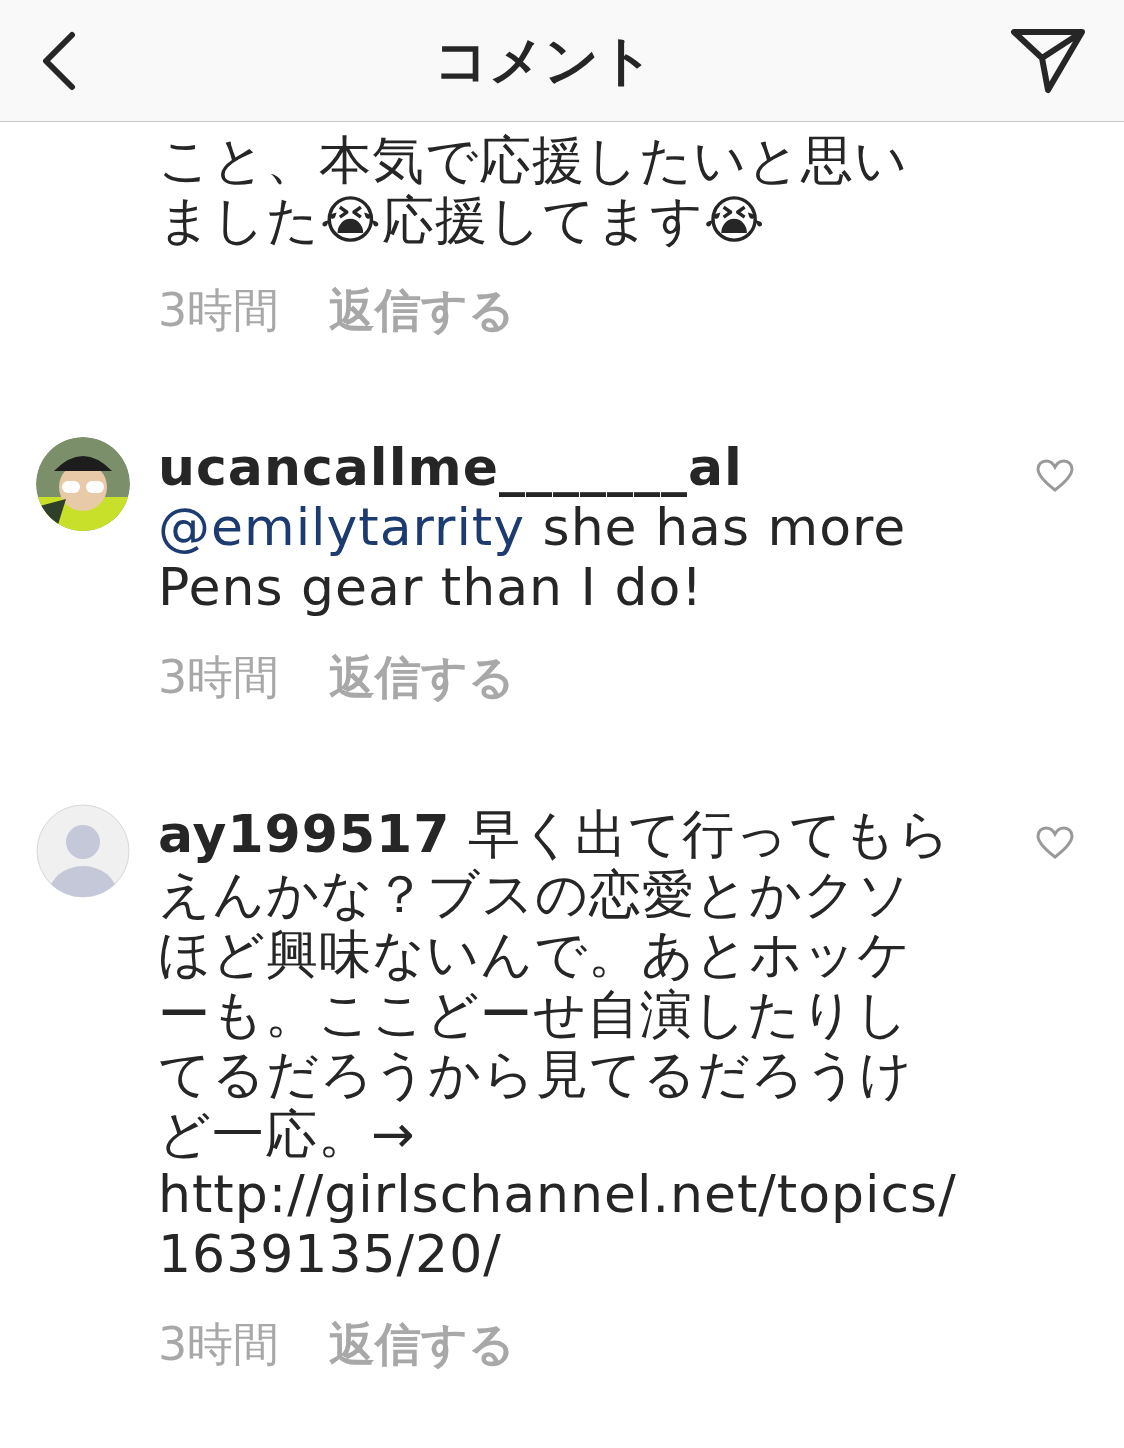 The height and width of the screenshot is (1448, 1124). What do you see at coordinates (533, 190) in the screenshot?
I see `comment-text: こと、本気で応援したいと思いました😭応援してます😭` at bounding box center [533, 190].